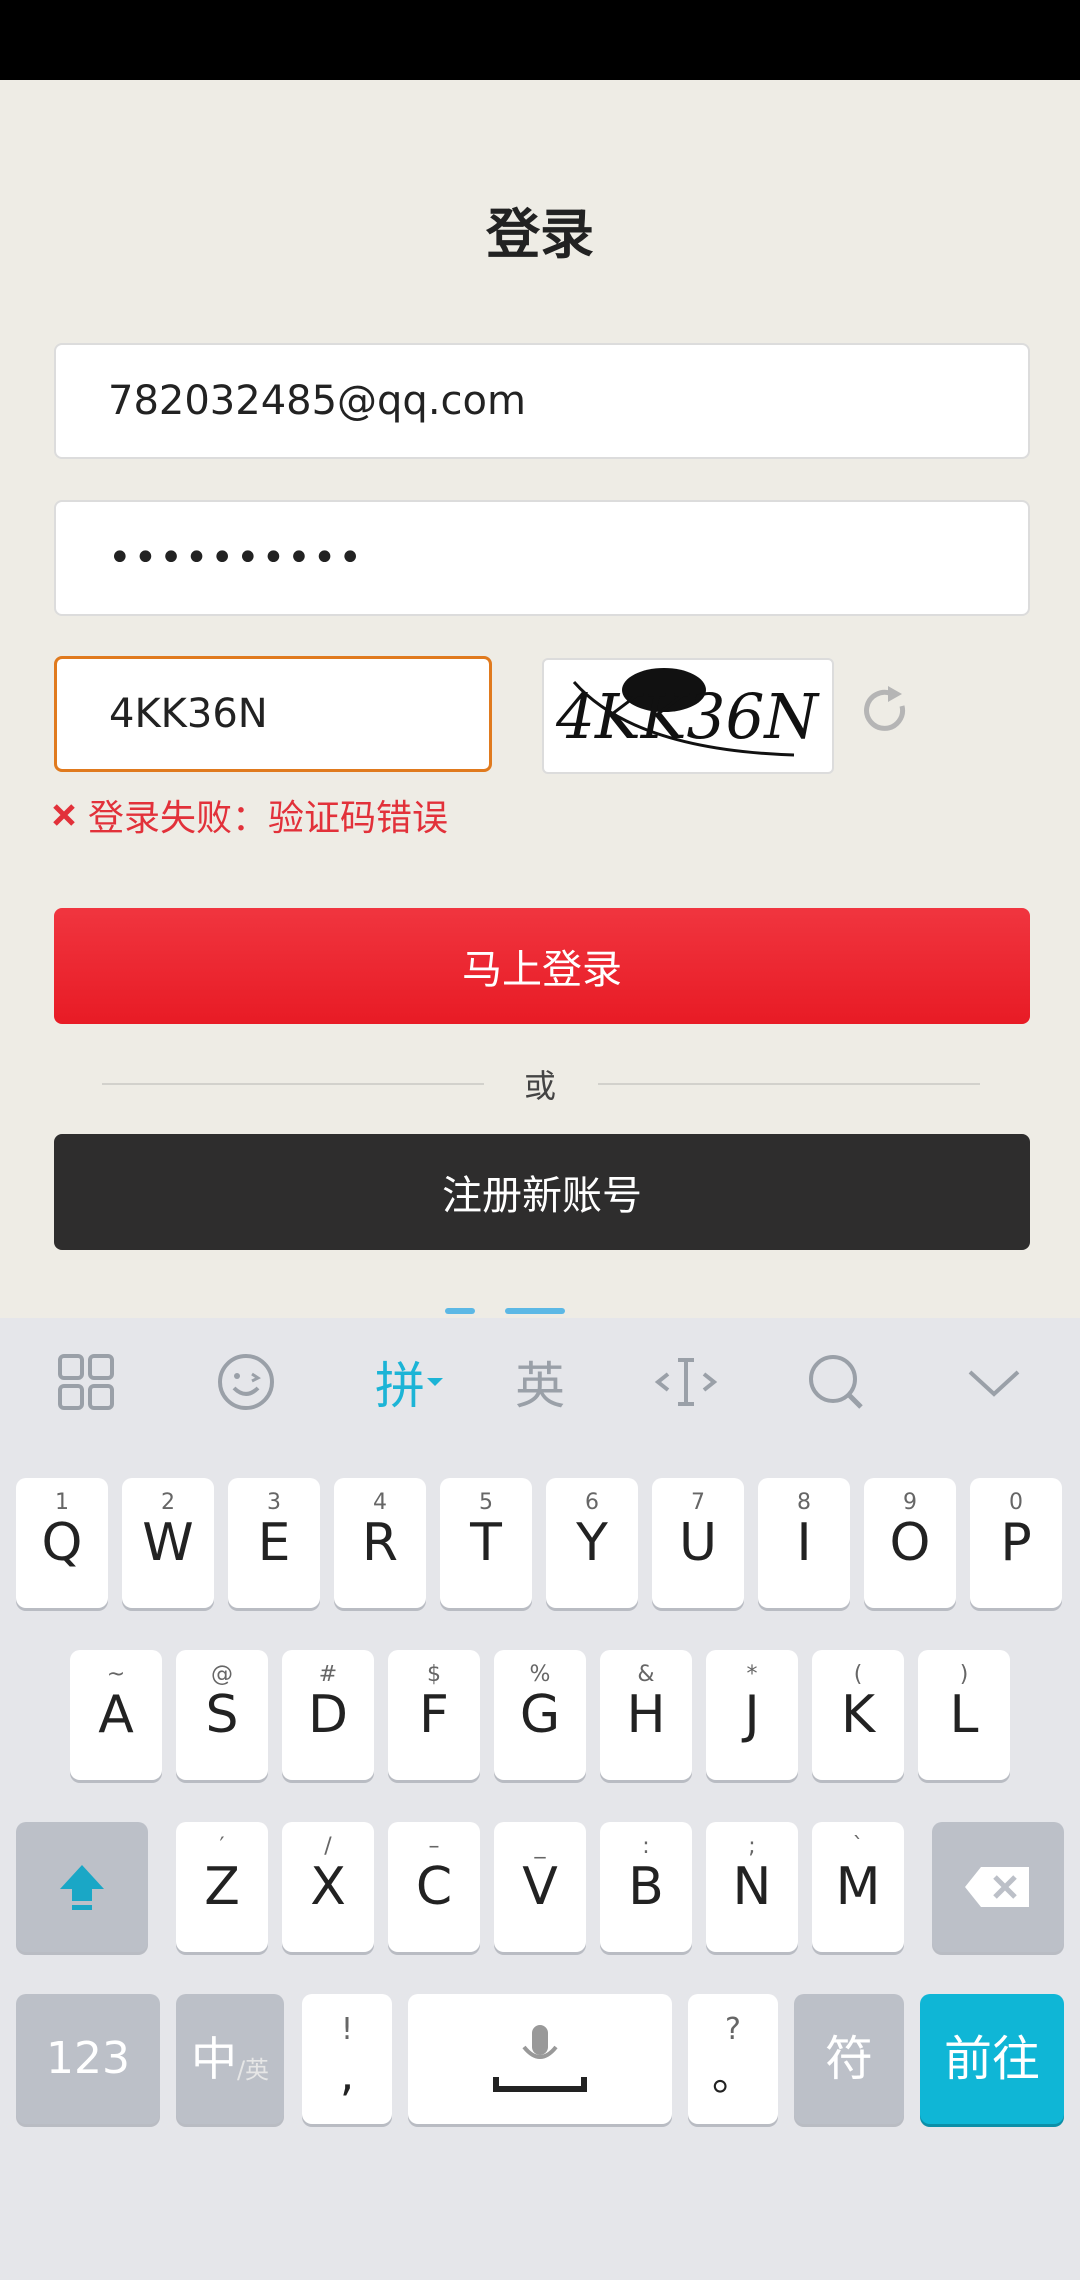 The height and width of the screenshot is (2280, 1080). I want to click on key-b: :B, so click(646, 1887).